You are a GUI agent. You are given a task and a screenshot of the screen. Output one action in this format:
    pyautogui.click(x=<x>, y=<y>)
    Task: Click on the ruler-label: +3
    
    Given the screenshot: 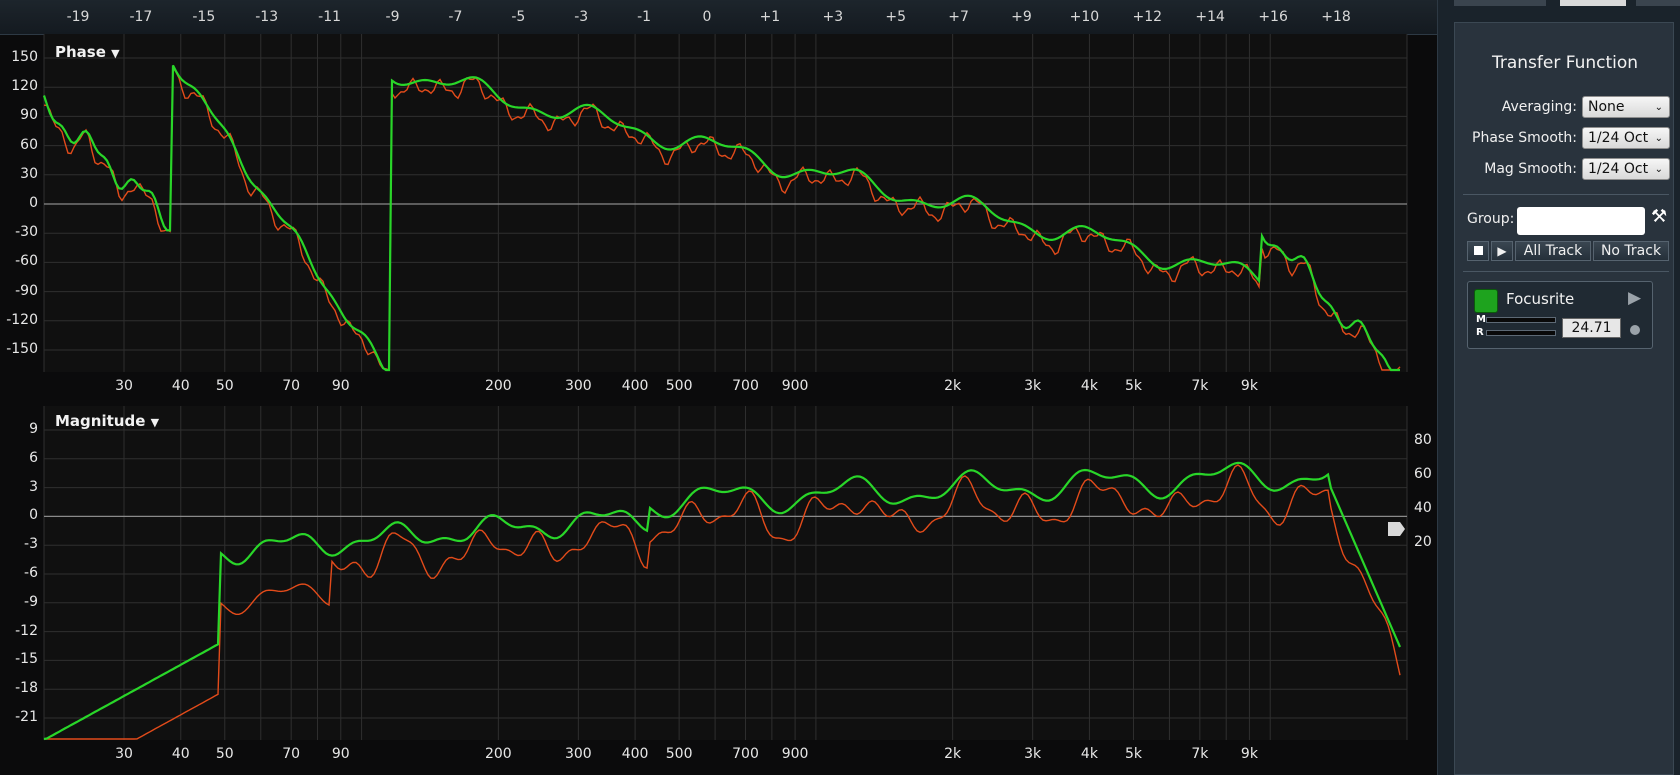 What is the action you would take?
    pyautogui.click(x=833, y=17)
    